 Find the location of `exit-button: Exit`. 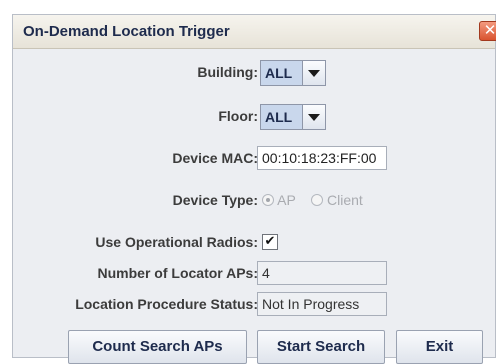

exit-button: Exit is located at coordinates (439, 347).